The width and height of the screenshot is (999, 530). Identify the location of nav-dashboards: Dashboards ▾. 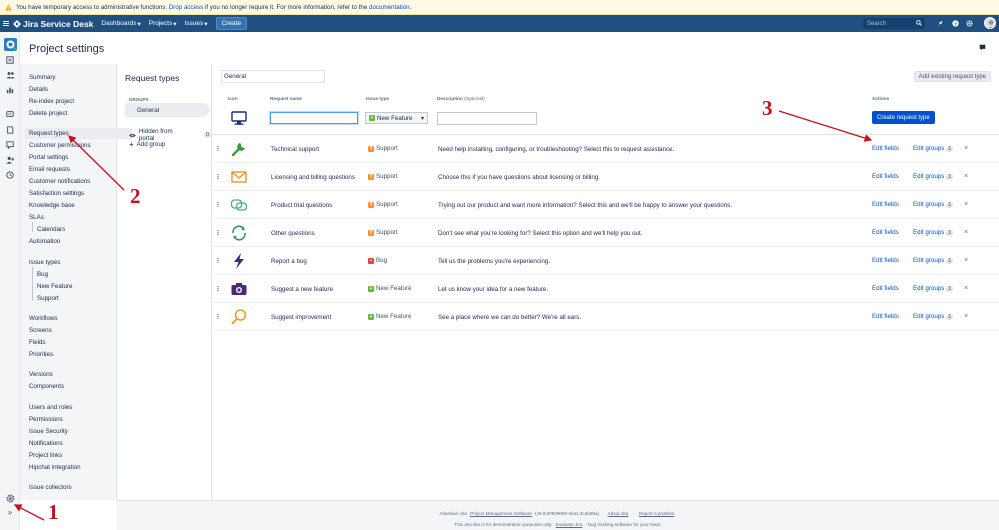
(120, 24).